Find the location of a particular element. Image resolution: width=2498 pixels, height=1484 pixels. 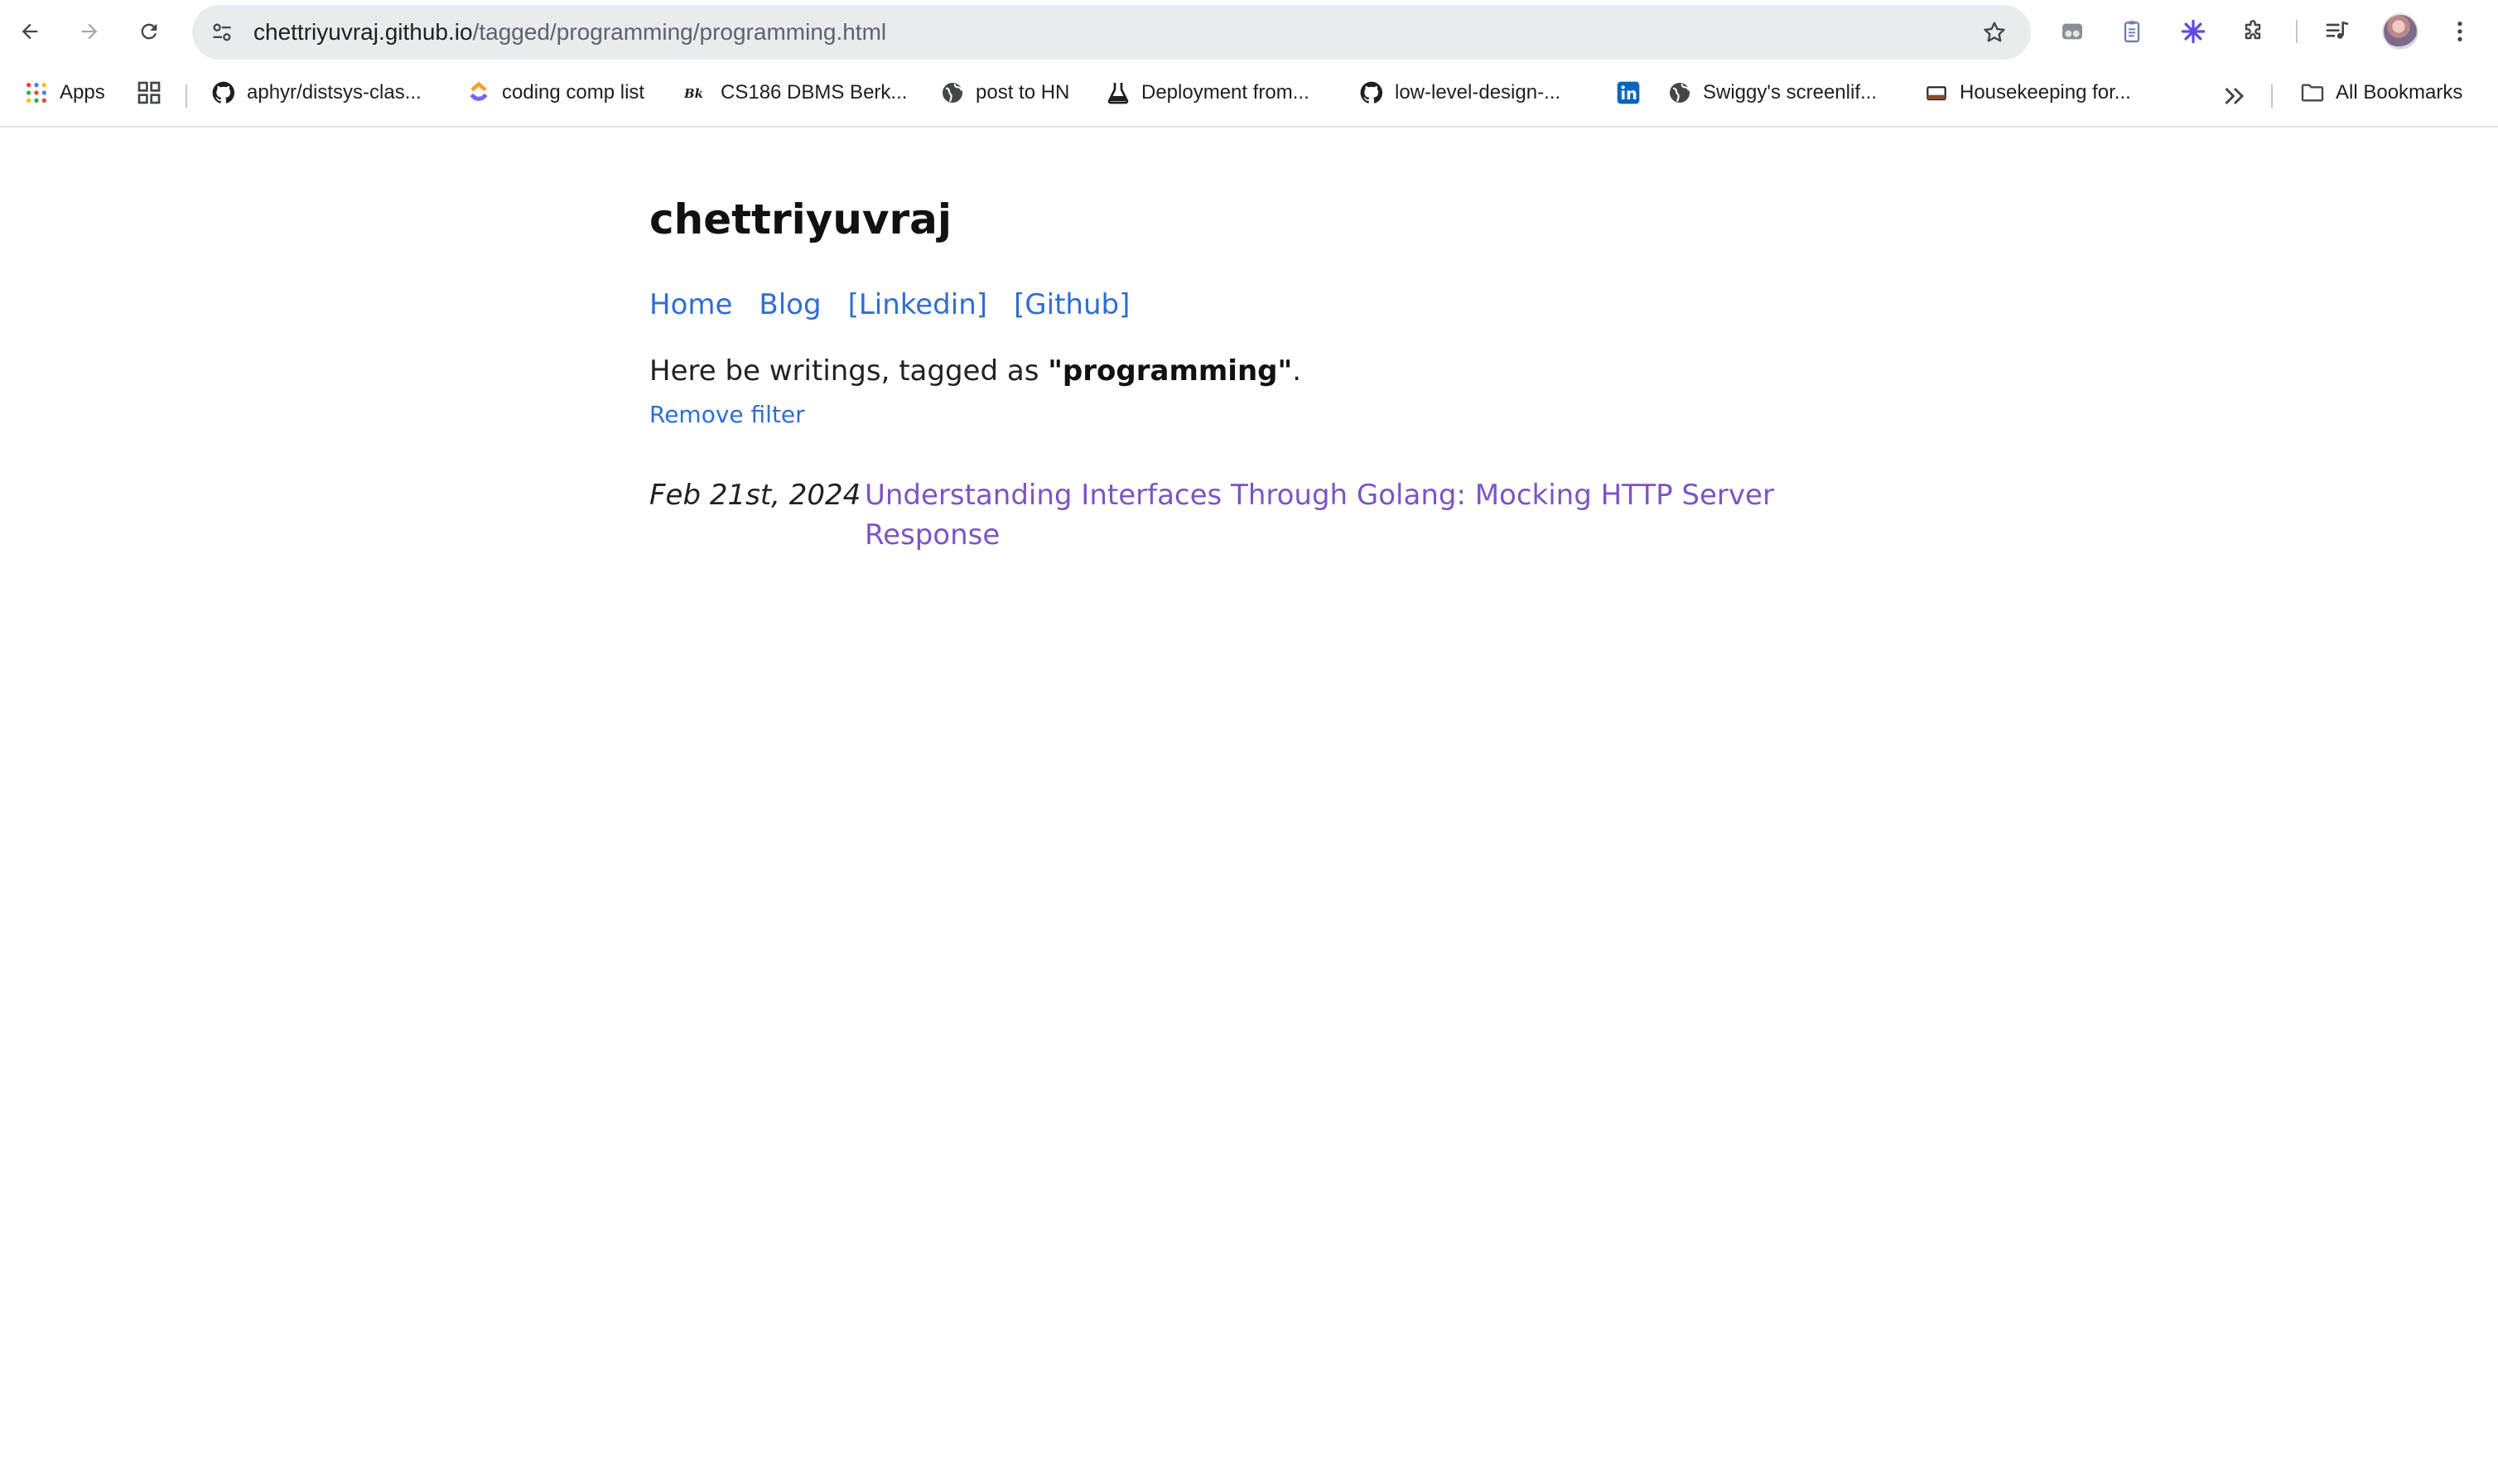

profile-avatar is located at coordinates (2400, 31).